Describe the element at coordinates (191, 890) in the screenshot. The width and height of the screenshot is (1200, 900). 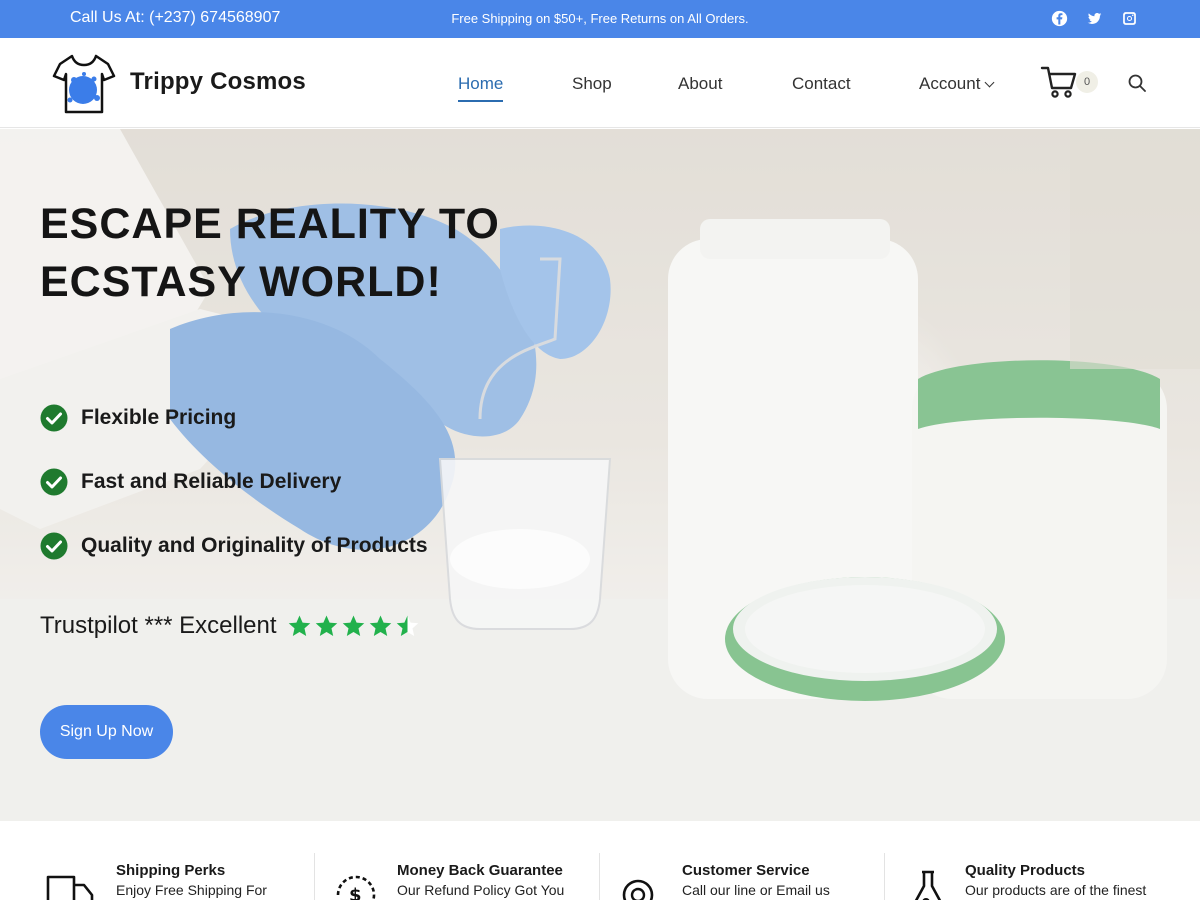
I see `perk-desc: Enjoy Free Shipping For` at that location.